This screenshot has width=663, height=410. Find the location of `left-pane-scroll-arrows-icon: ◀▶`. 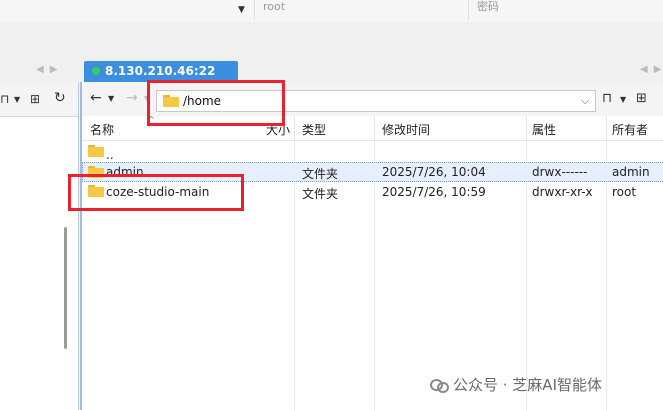

left-pane-scroll-arrows-icon: ◀▶ is located at coordinates (49, 69).